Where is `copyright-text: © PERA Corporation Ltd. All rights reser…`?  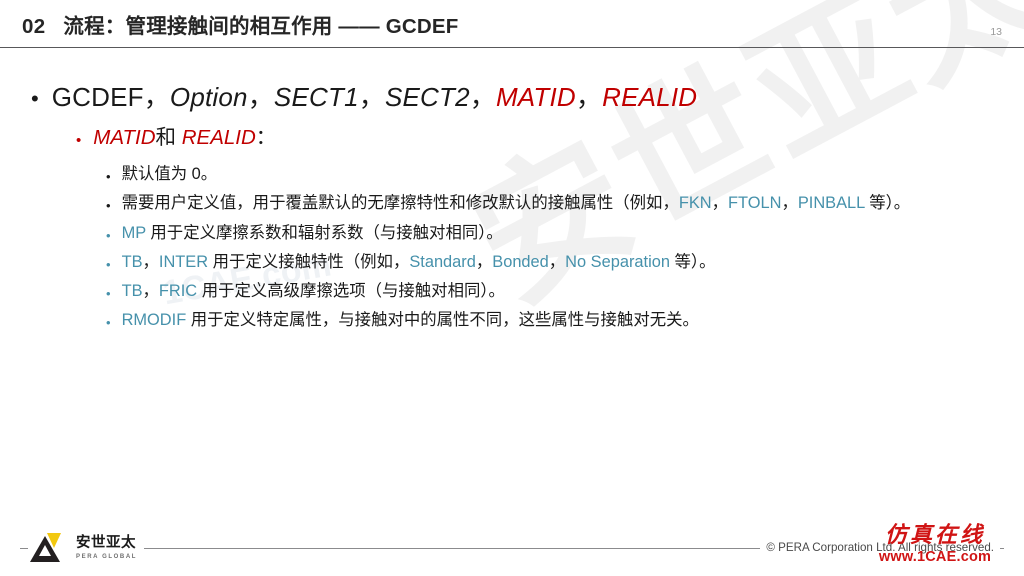
copyright-text: © PERA Corporation Ltd. All rights reser… is located at coordinates (880, 547).